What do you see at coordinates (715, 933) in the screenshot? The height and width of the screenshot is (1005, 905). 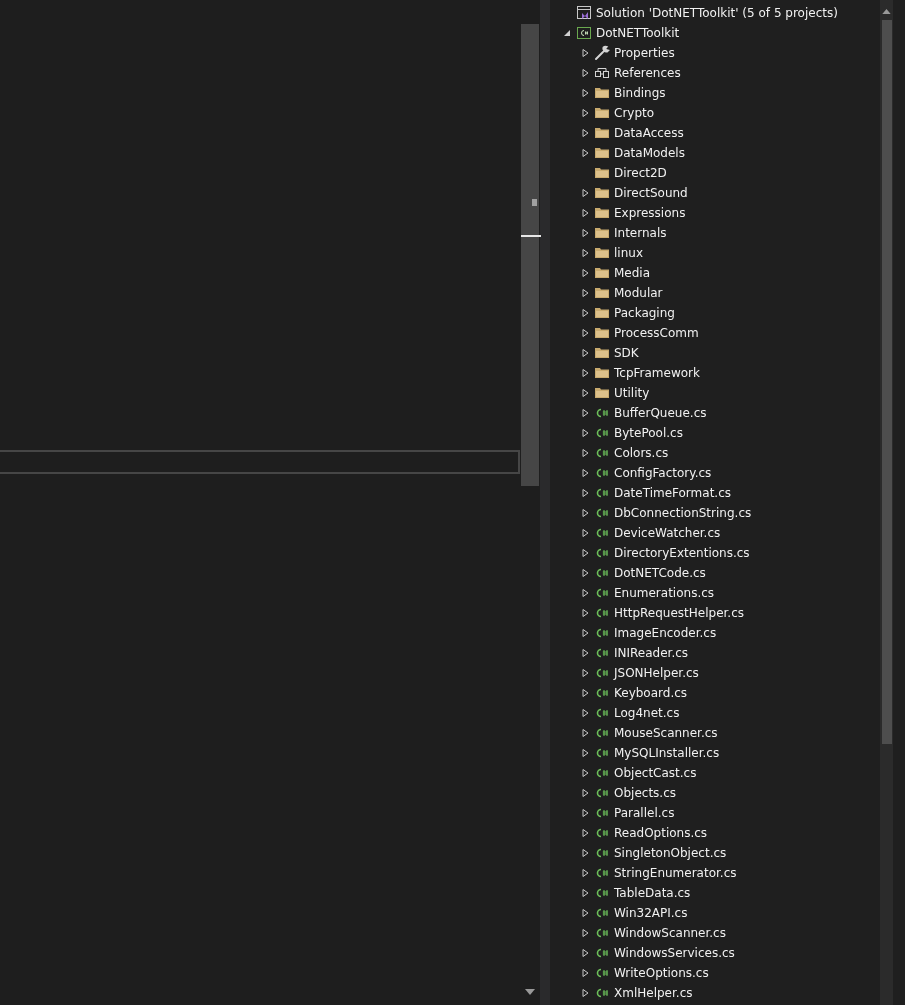 I see `tree-item: WindowScanner.cs` at bounding box center [715, 933].